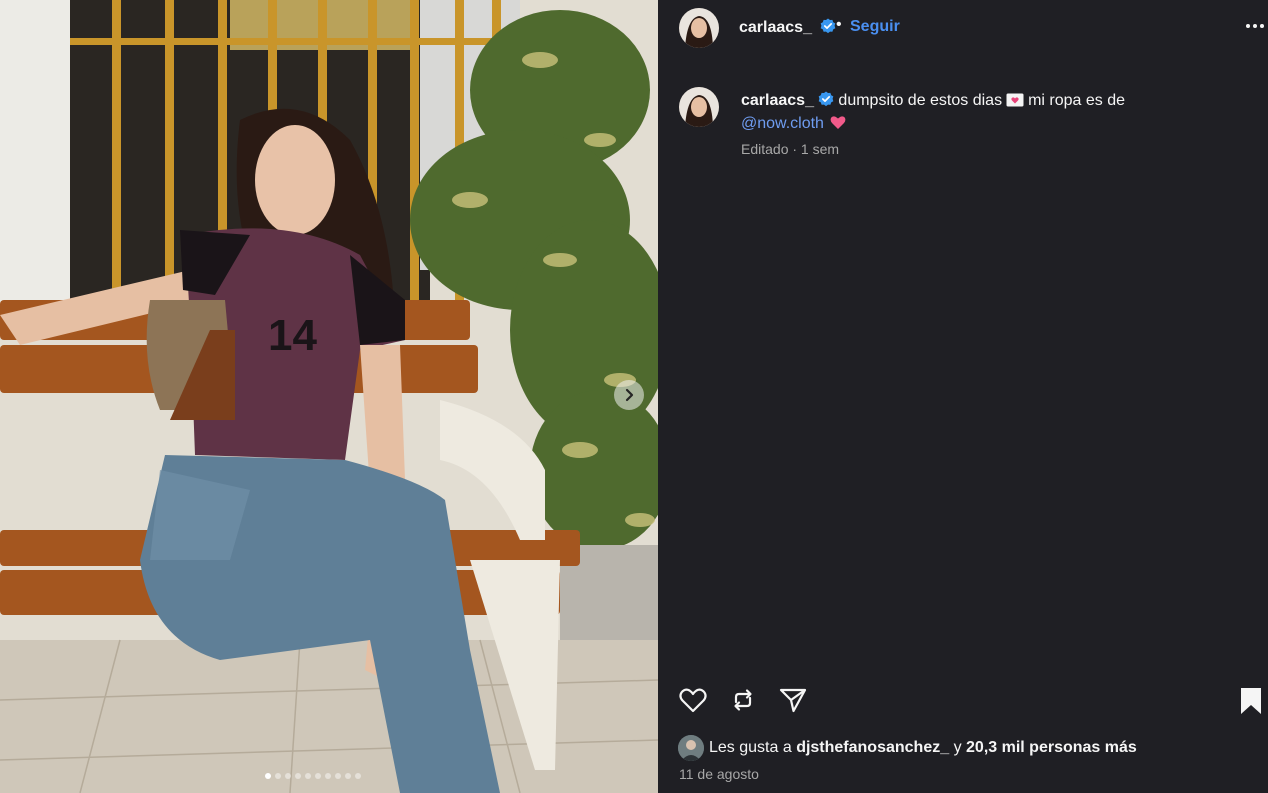  I want to click on chevron-right-icon, so click(629, 395).